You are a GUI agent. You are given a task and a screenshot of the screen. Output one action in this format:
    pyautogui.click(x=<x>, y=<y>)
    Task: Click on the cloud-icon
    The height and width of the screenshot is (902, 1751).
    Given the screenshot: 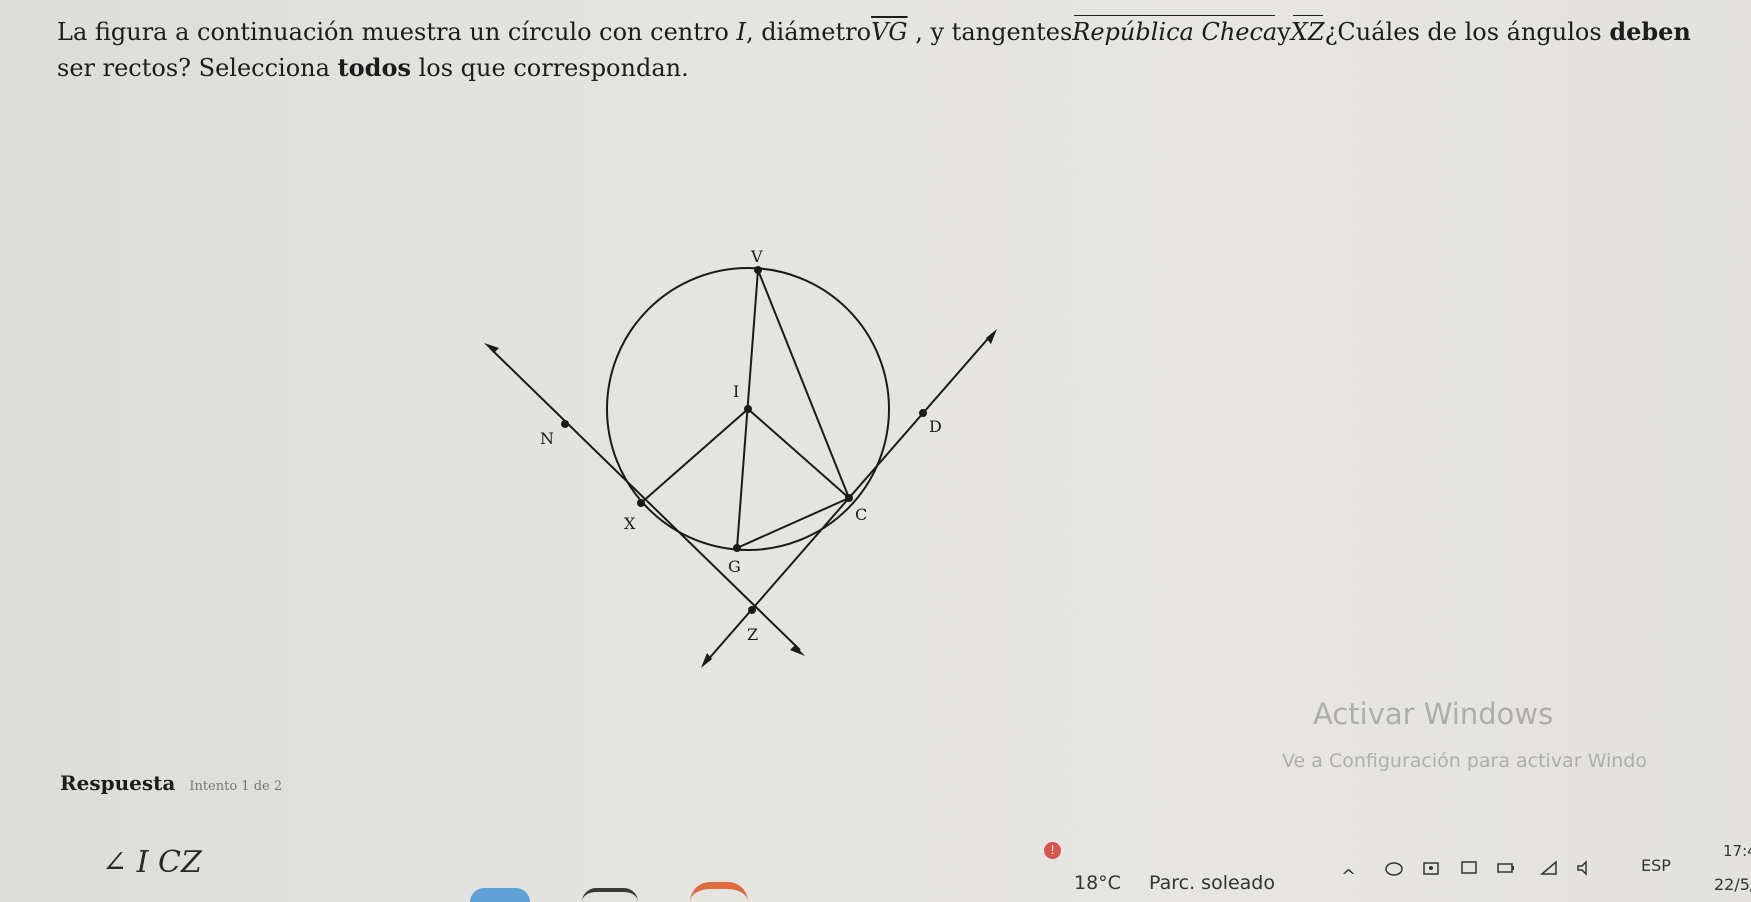 What is the action you would take?
    pyautogui.click(x=1394, y=868)
    